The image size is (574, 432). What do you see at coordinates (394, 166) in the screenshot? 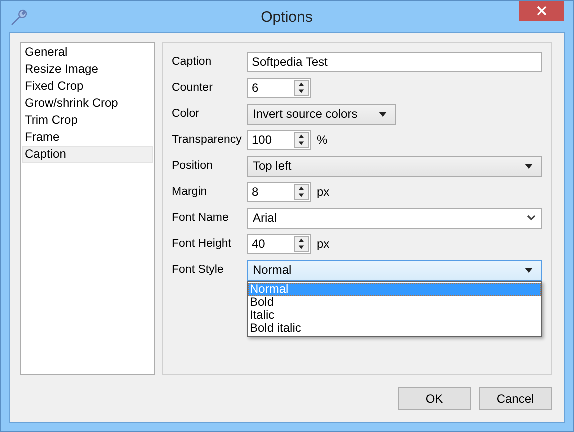
I see `dropdown: Top left` at bounding box center [394, 166].